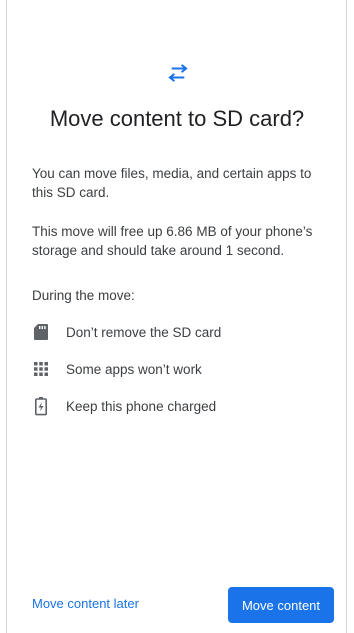 The image size is (354, 633). Describe the element at coordinates (134, 369) in the screenshot. I see `list-item-label: Some apps won’t work` at that location.